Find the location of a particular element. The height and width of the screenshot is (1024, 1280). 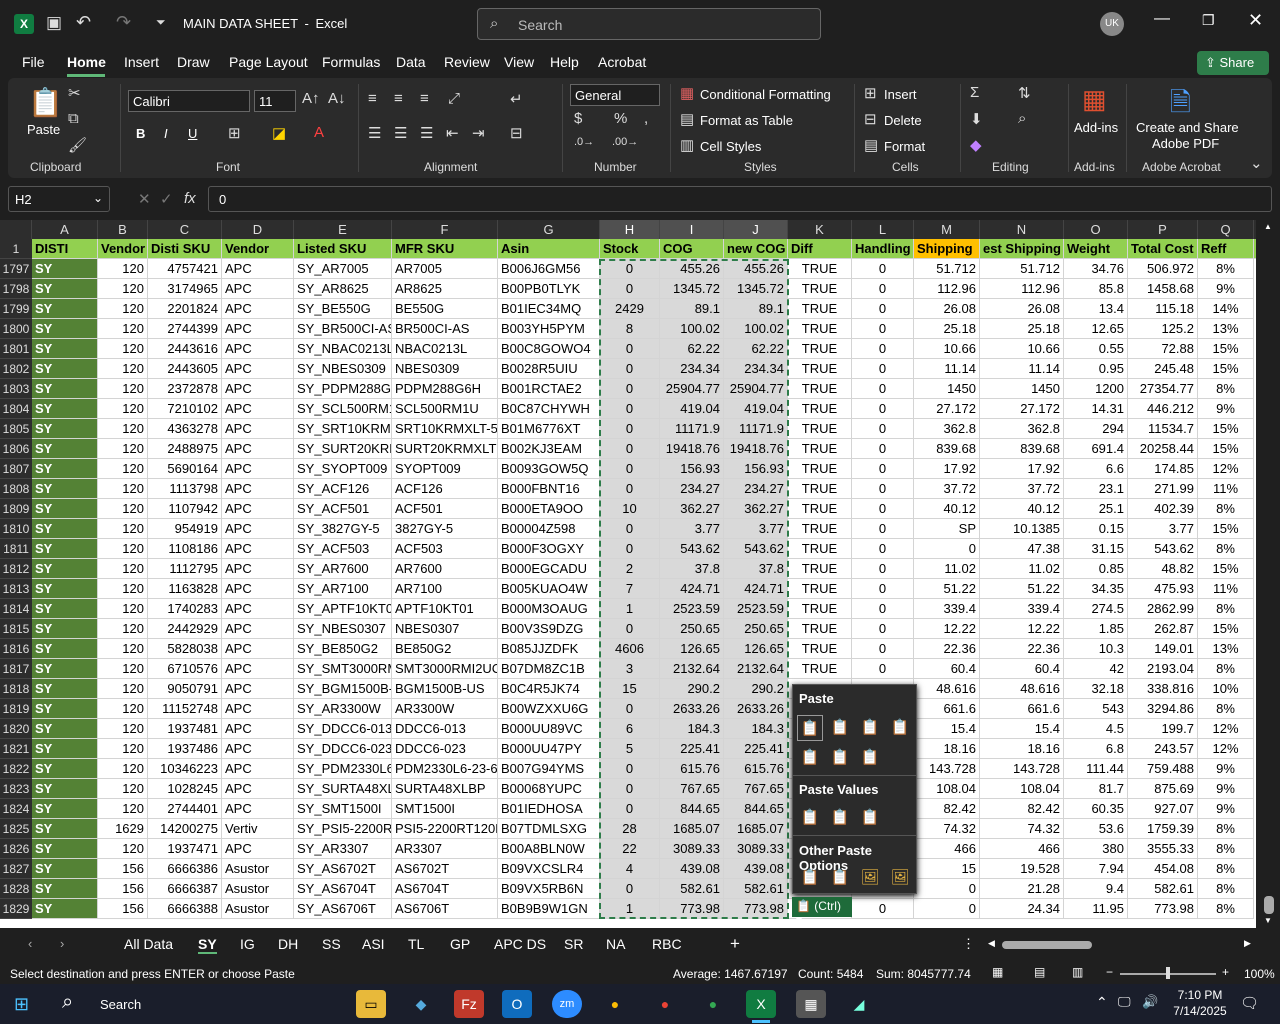

close-icon: ✕ is located at coordinates (1255, 20).